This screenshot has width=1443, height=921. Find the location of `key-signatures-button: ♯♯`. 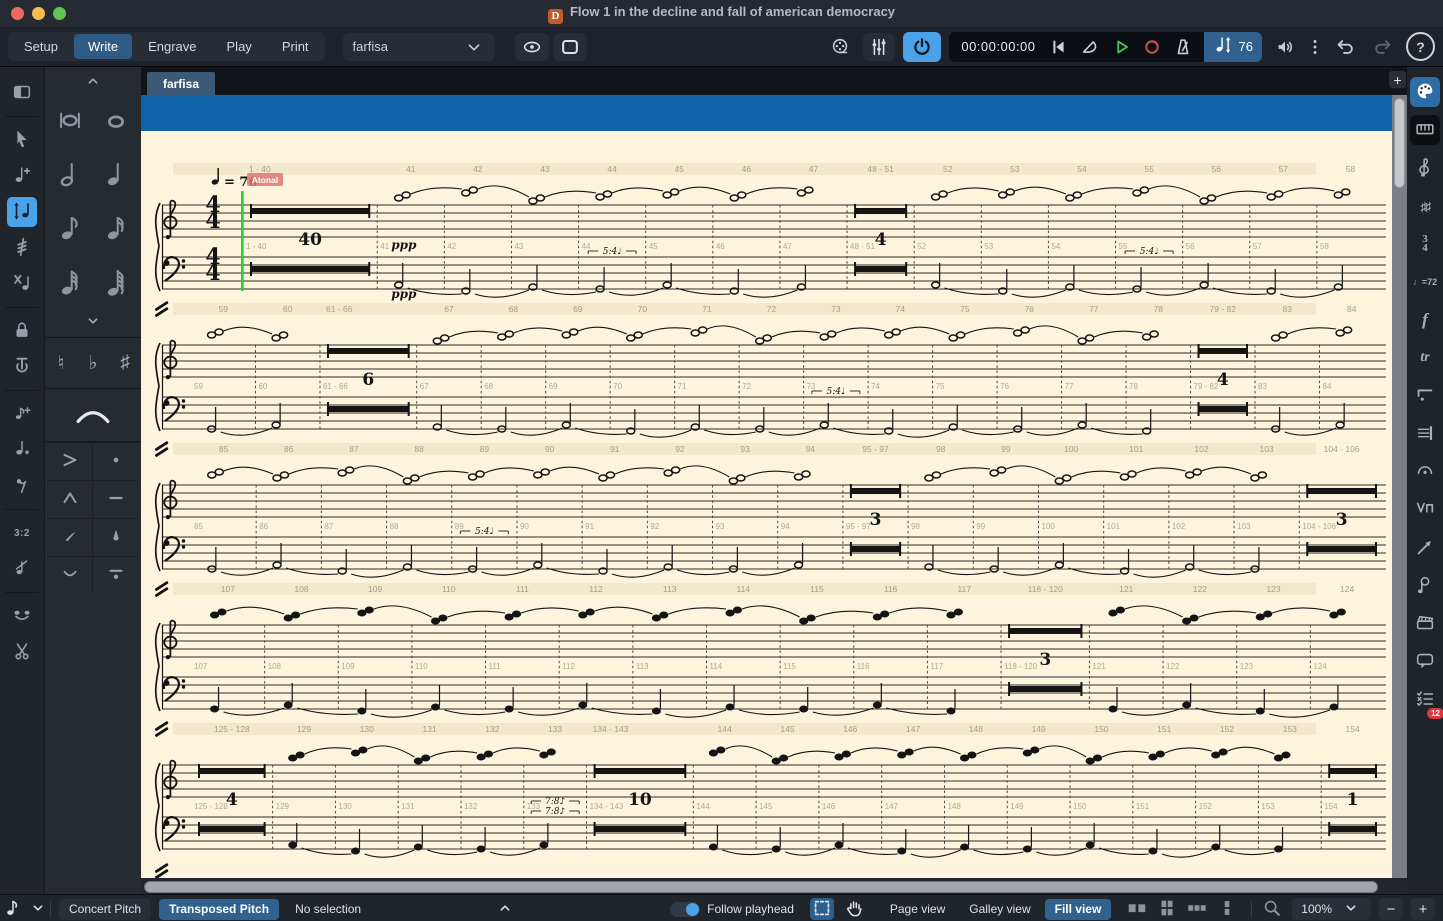

key-signatures-button: ♯♯ is located at coordinates (1425, 206).